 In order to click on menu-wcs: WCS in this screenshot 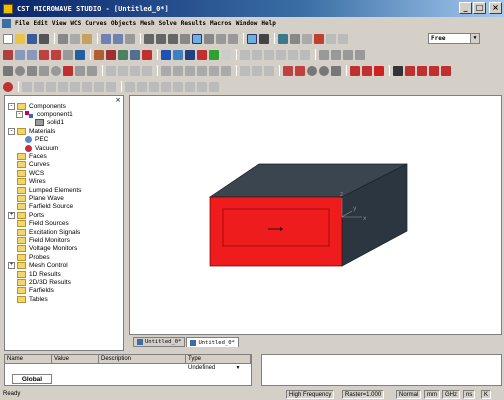, I will do `click(75, 23)`.